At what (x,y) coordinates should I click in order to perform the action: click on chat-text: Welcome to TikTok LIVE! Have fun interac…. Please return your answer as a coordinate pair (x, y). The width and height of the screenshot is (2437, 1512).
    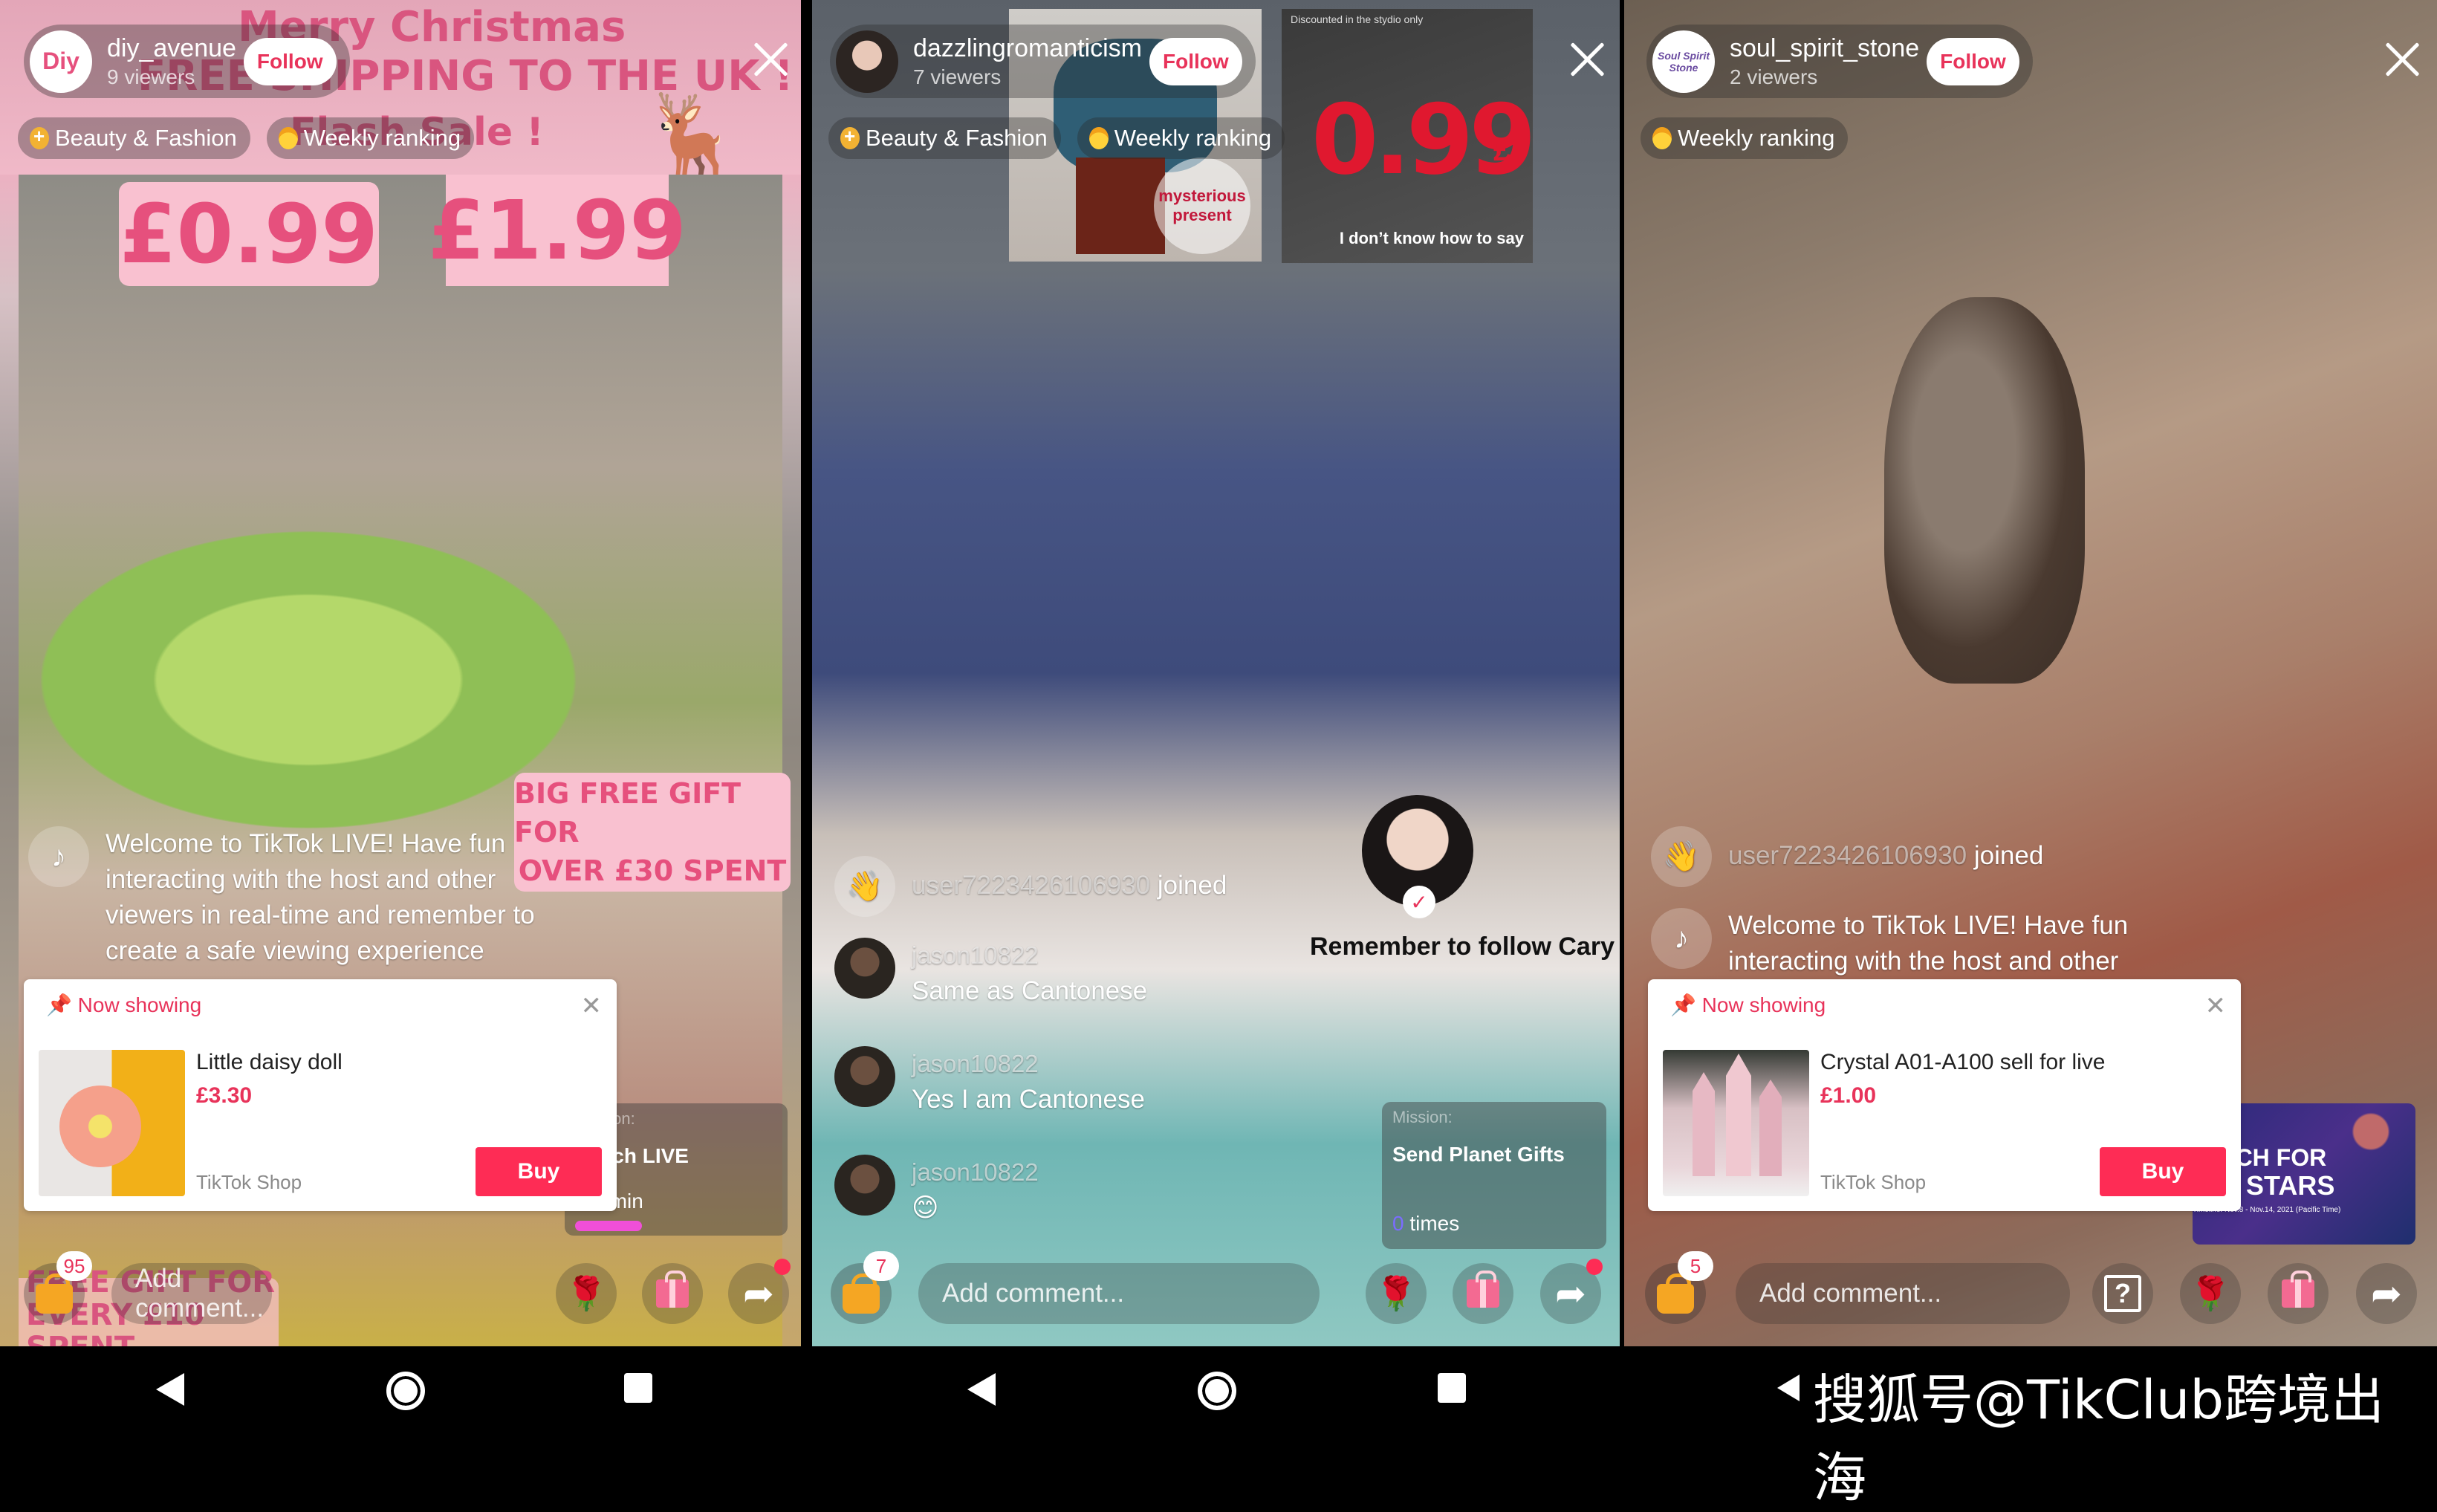
    Looking at the image, I should click on (1928, 943).